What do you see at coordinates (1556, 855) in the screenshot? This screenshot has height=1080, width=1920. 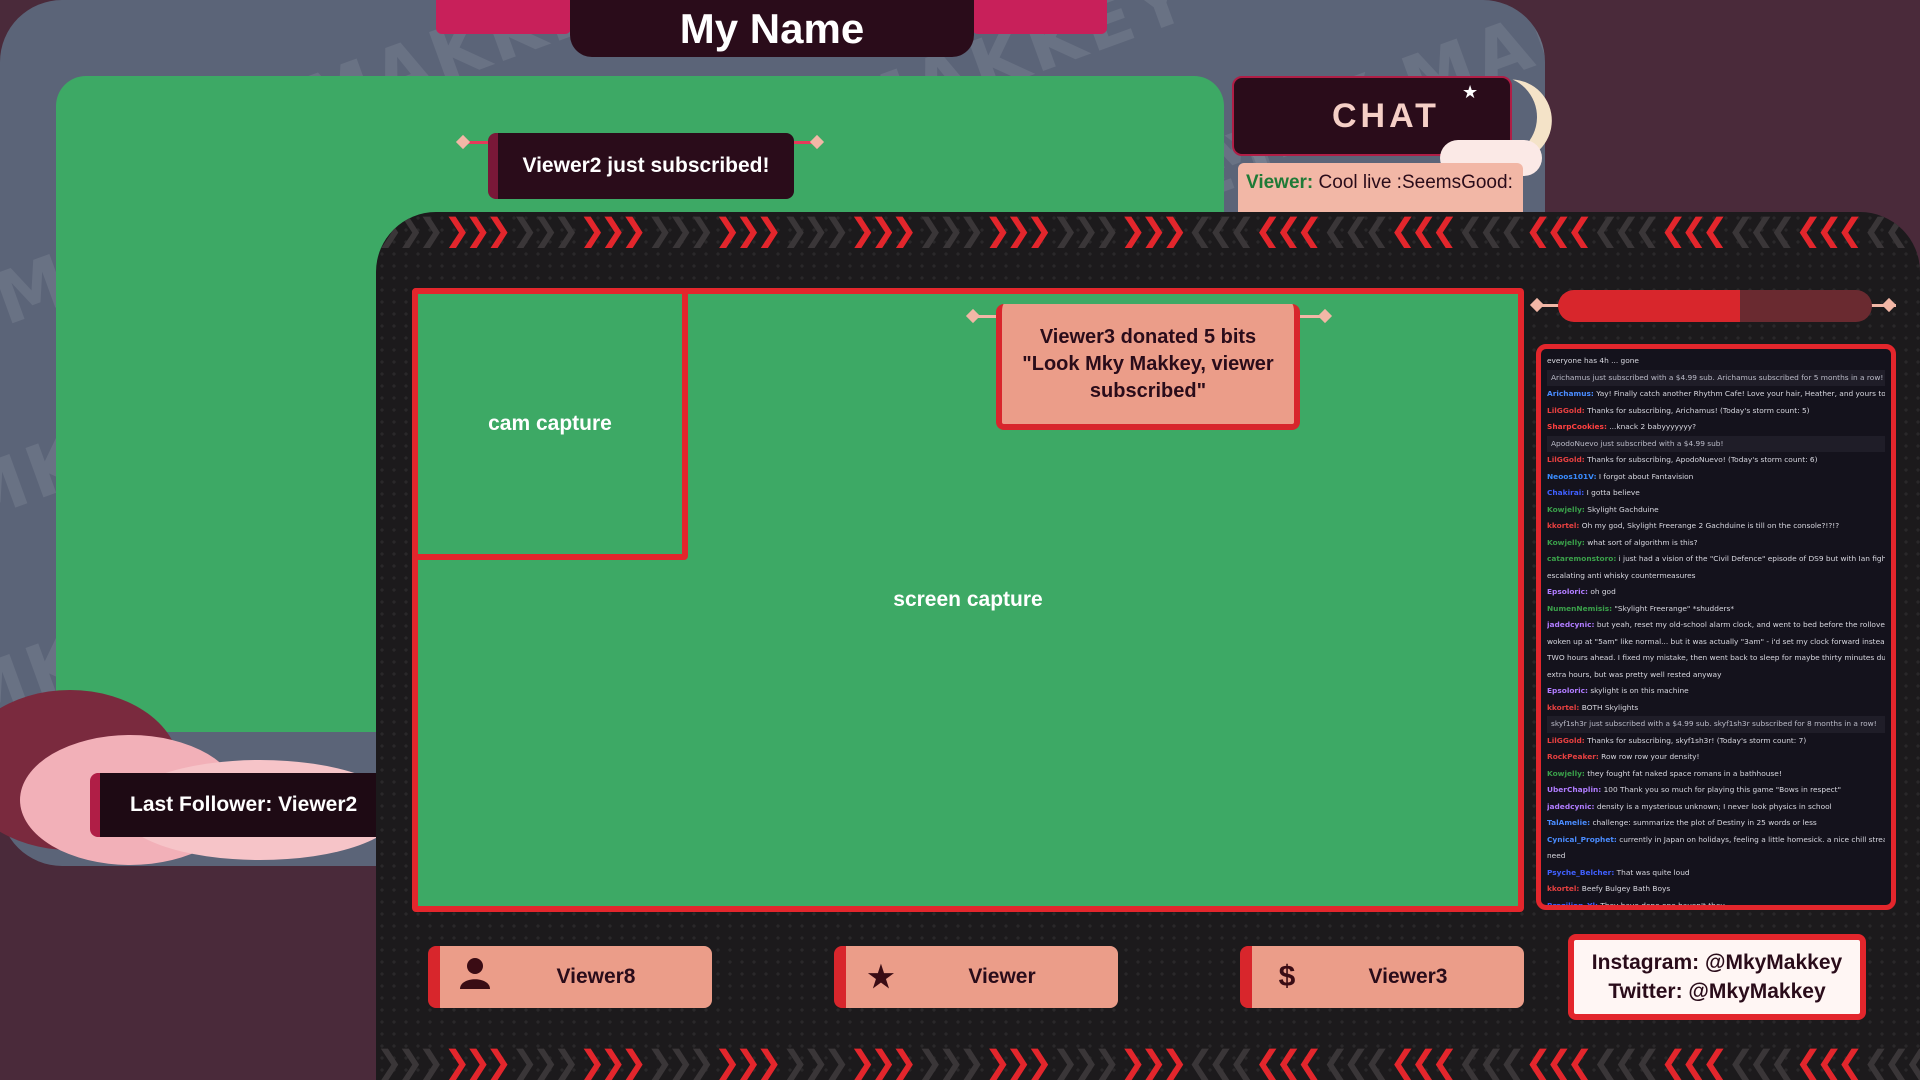 I see `chat-line-text: need` at bounding box center [1556, 855].